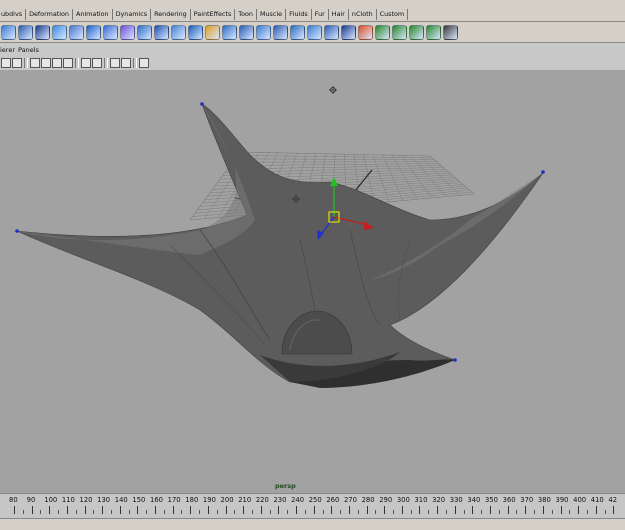 The height and width of the screenshot is (530, 625). I want to click on toolbar-separator, so click(135, 62).